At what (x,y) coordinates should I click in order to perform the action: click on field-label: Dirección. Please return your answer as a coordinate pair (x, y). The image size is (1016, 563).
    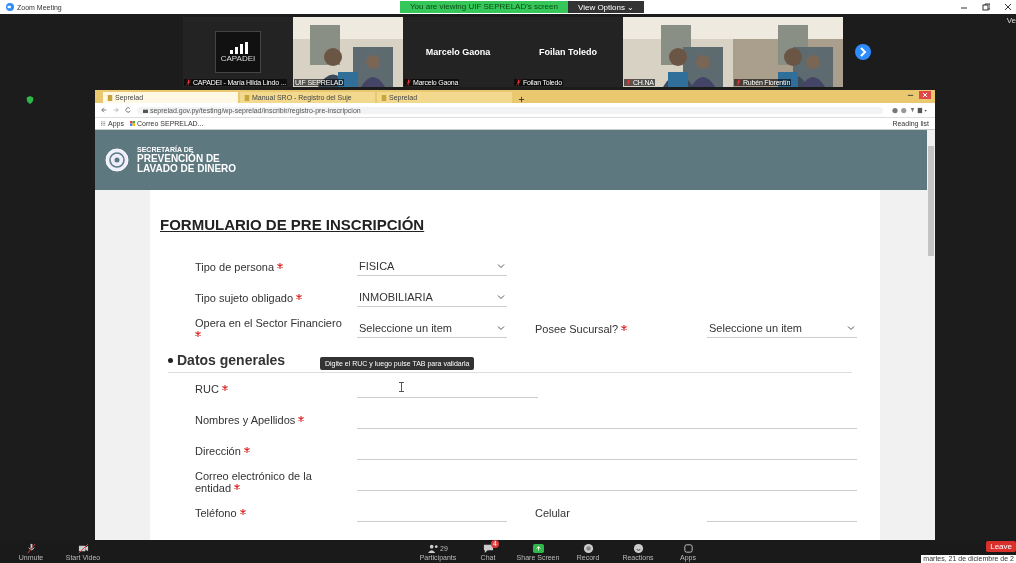
    Looking at the image, I should click on (270, 450).